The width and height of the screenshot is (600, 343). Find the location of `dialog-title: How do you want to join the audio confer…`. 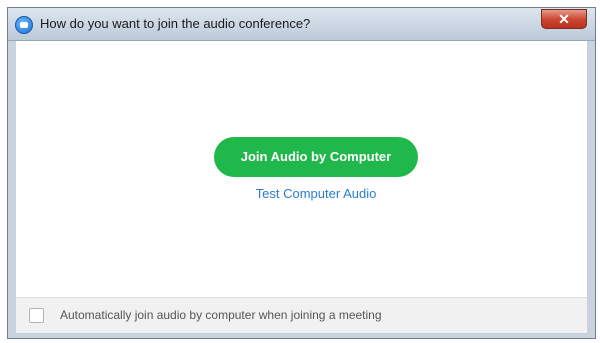

dialog-title: How do you want to join the audio confer… is located at coordinates (175, 23).